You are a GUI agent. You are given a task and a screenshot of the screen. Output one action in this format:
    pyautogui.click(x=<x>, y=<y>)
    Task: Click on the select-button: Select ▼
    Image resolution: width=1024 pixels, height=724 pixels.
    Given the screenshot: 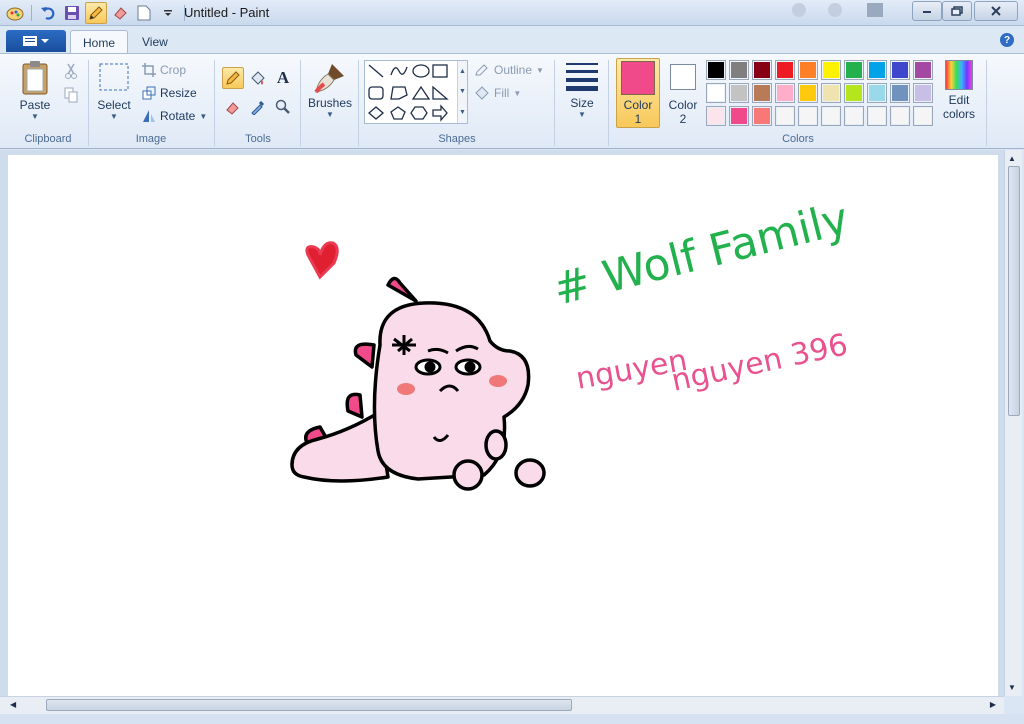 What is the action you would take?
    pyautogui.click(x=114, y=91)
    